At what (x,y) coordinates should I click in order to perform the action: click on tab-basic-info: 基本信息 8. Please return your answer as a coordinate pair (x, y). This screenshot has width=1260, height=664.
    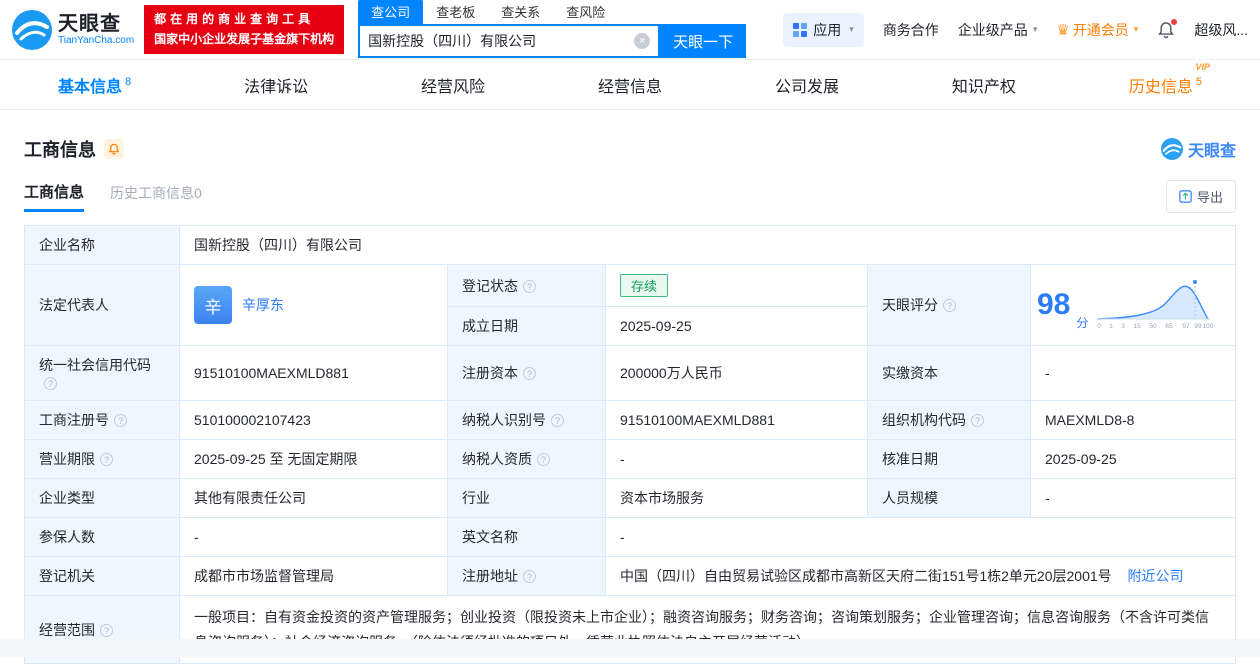
    Looking at the image, I should click on (94, 85).